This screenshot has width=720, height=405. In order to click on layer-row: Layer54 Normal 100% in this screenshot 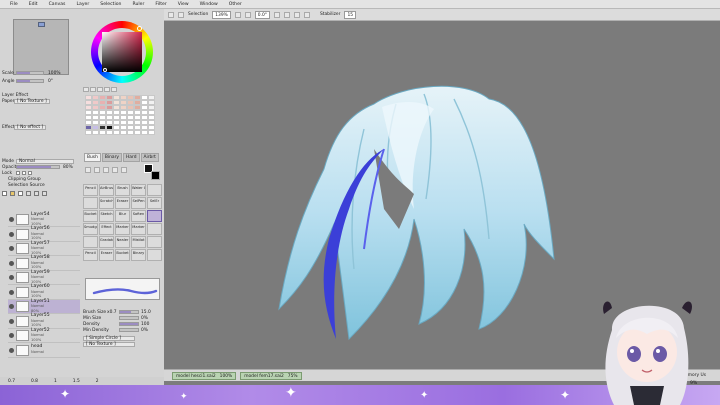, I will do `click(44, 219)`.